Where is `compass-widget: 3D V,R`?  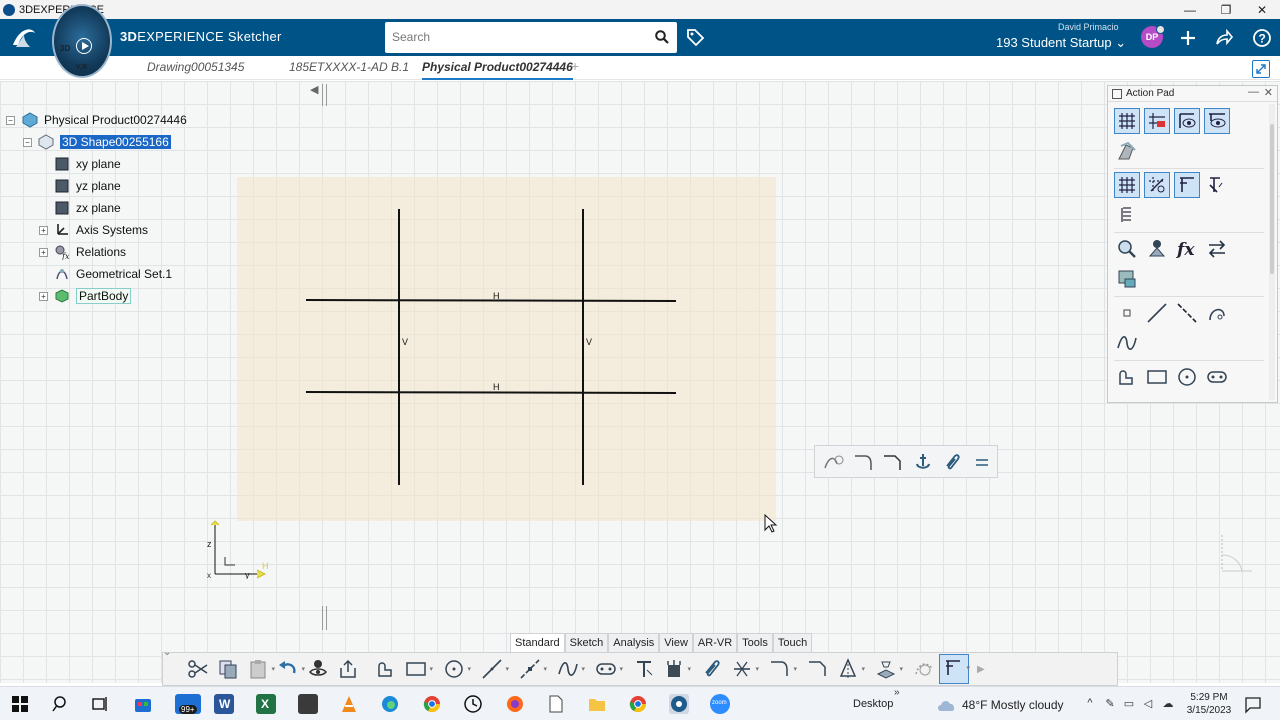
compass-widget: 3D V,R is located at coordinates (82, 41).